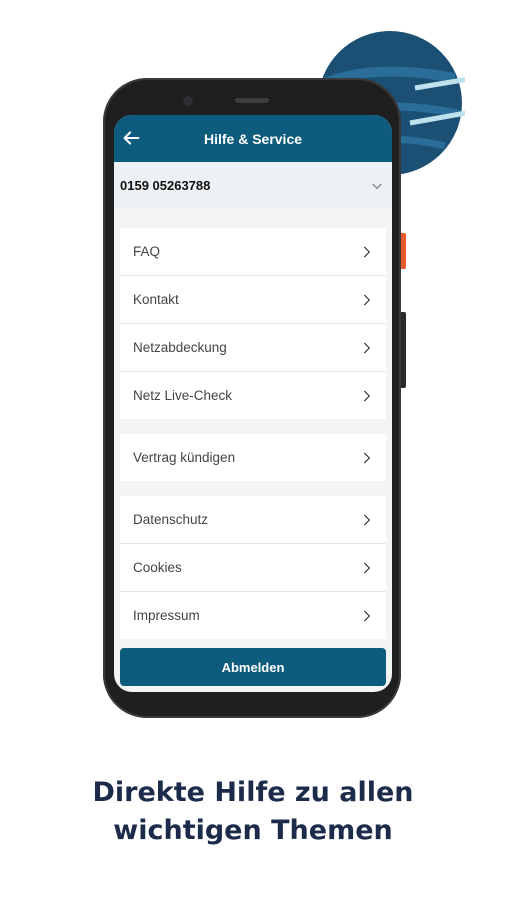 The height and width of the screenshot is (900, 506). Describe the element at coordinates (253, 830) in the screenshot. I see `caption-line-2: wichtigen Themen` at that location.